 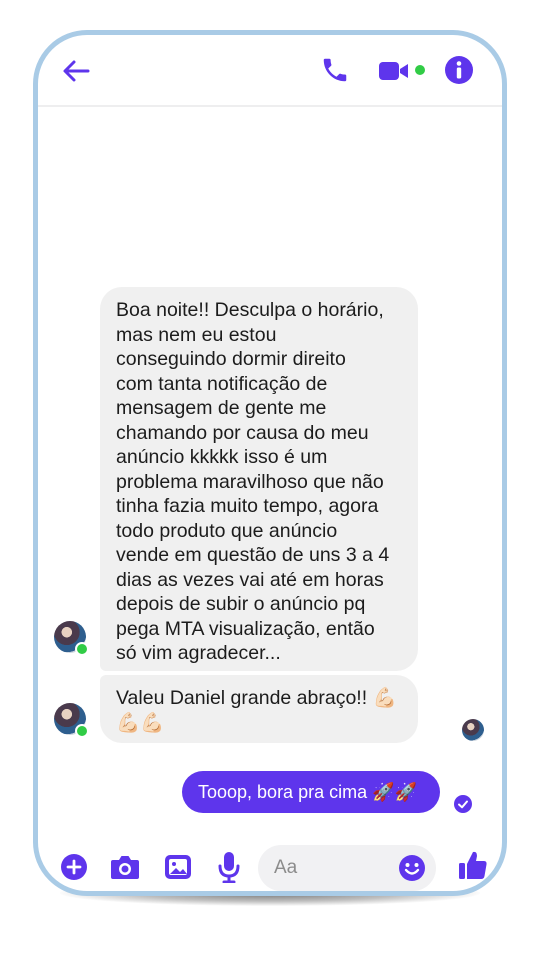 What do you see at coordinates (311, 792) in the screenshot?
I see `sent-message: Tooop, bora pra cima 🚀🚀` at bounding box center [311, 792].